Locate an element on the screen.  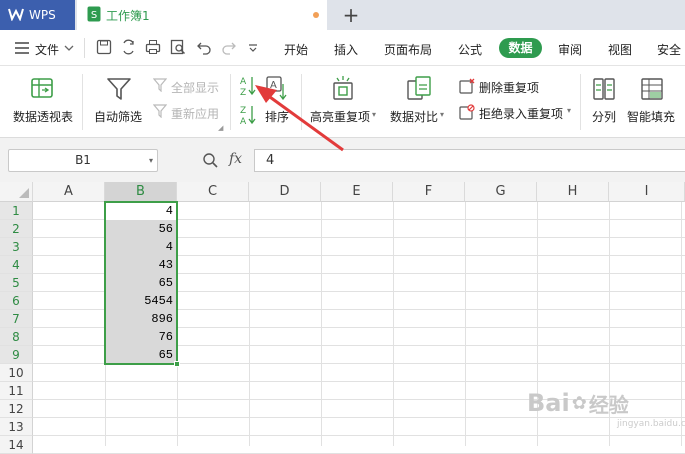
watermark-brand-cn: 经验 is located at coordinates (608, 404).